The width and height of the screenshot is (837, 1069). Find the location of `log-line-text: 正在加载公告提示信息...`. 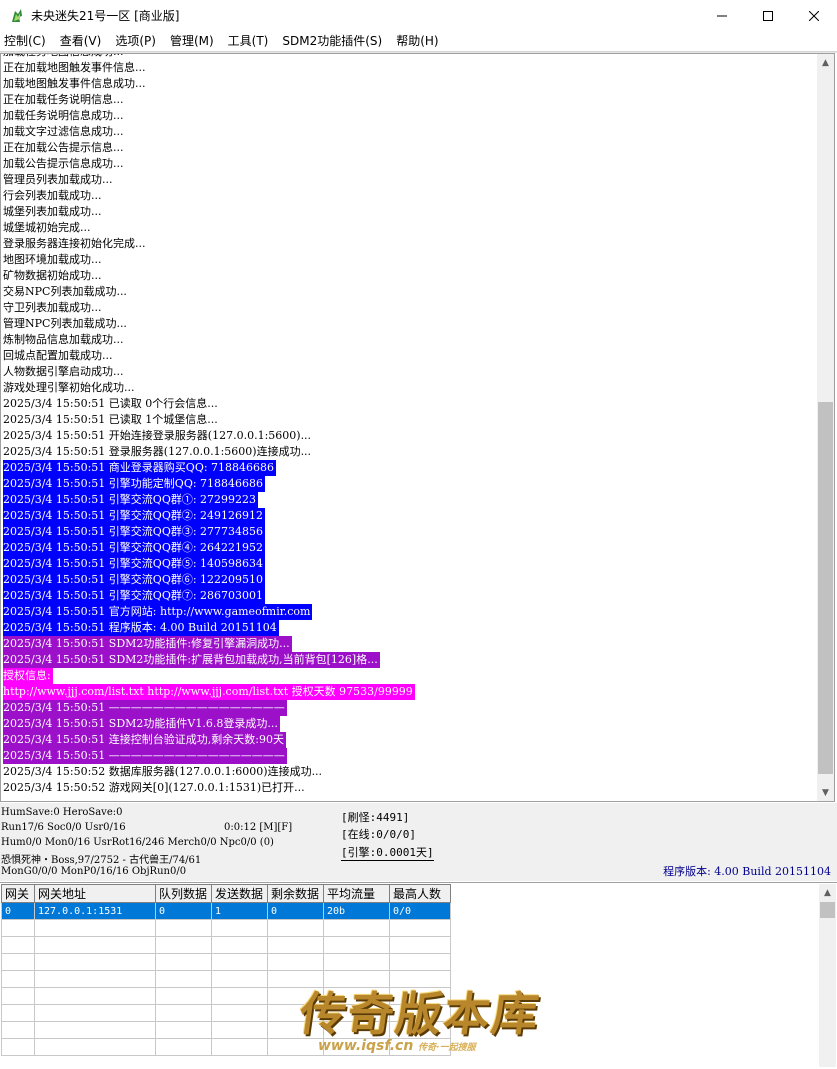

log-line-text: 正在加载公告提示信息... is located at coordinates (63, 147).